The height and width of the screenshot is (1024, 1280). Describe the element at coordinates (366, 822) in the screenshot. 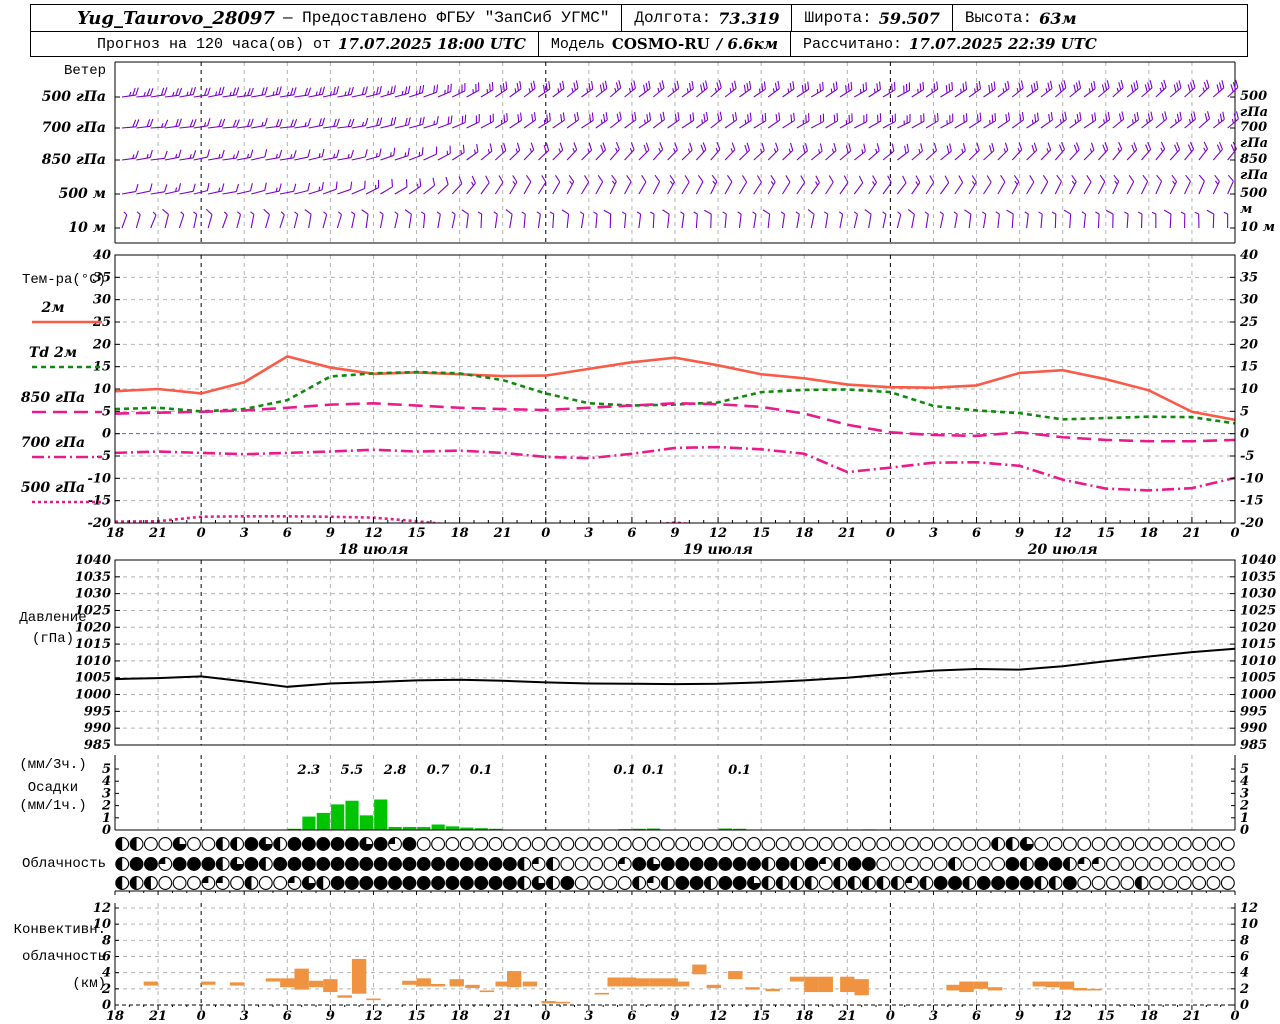

I see `precip-bar` at that location.